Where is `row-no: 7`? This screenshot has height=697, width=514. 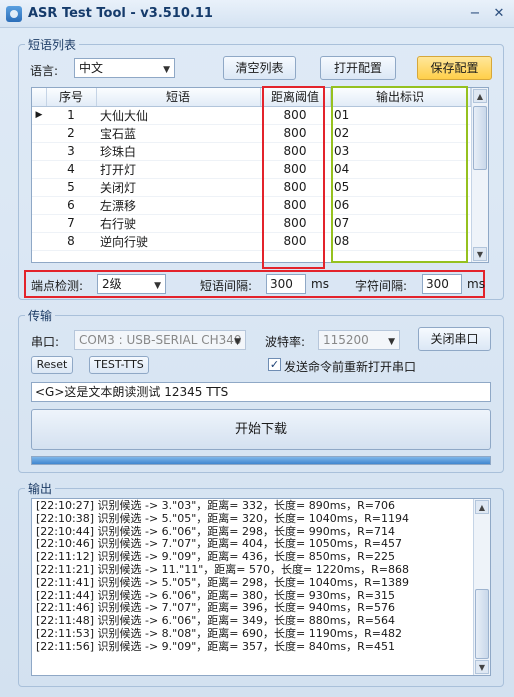
row-no: 7 is located at coordinates (71, 223).